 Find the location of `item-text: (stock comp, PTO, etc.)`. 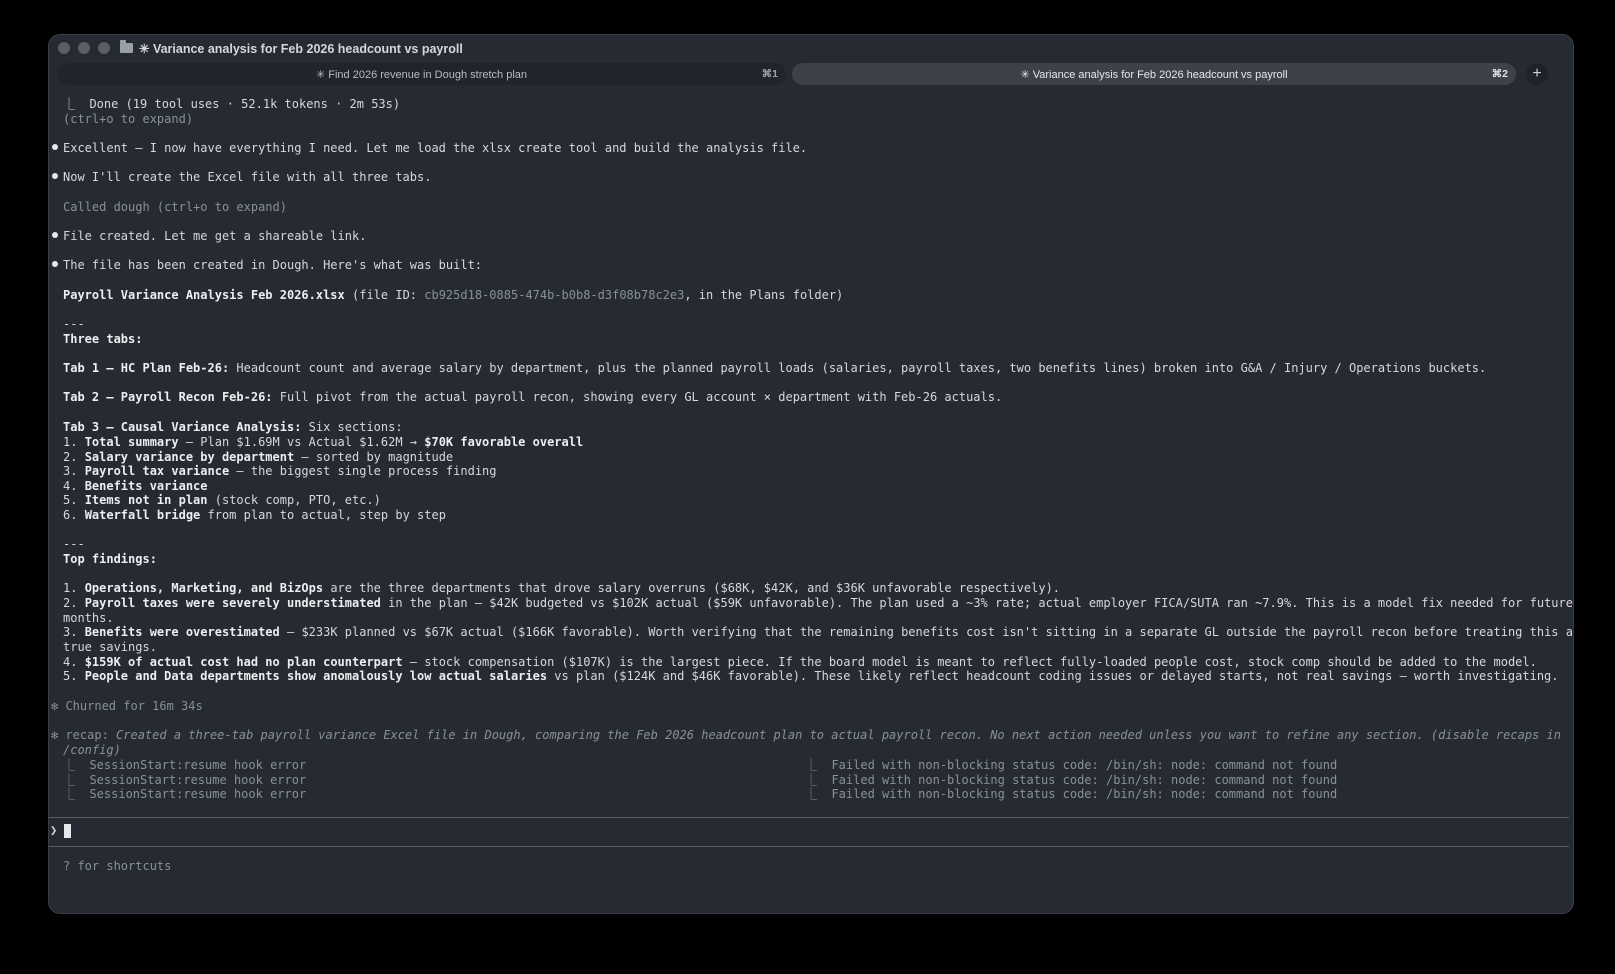

item-text: (stock comp, PTO, etc.) is located at coordinates (294, 500).